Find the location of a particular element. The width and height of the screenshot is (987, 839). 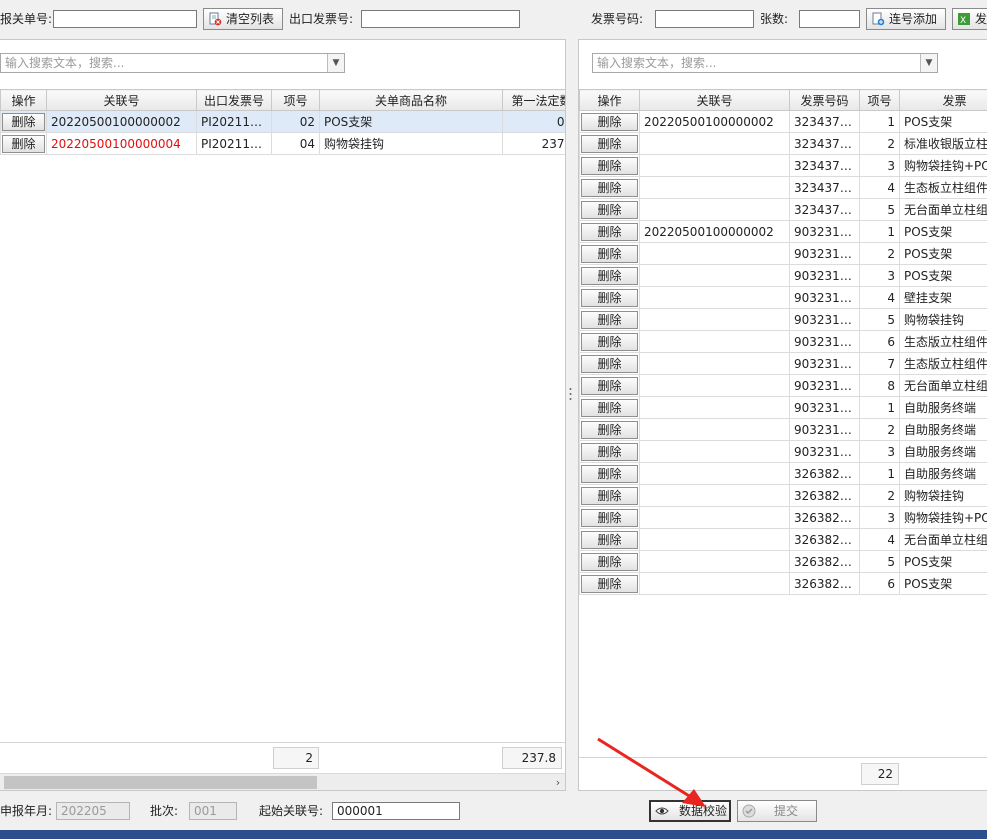

declare-no-input is located at coordinates (125, 19).